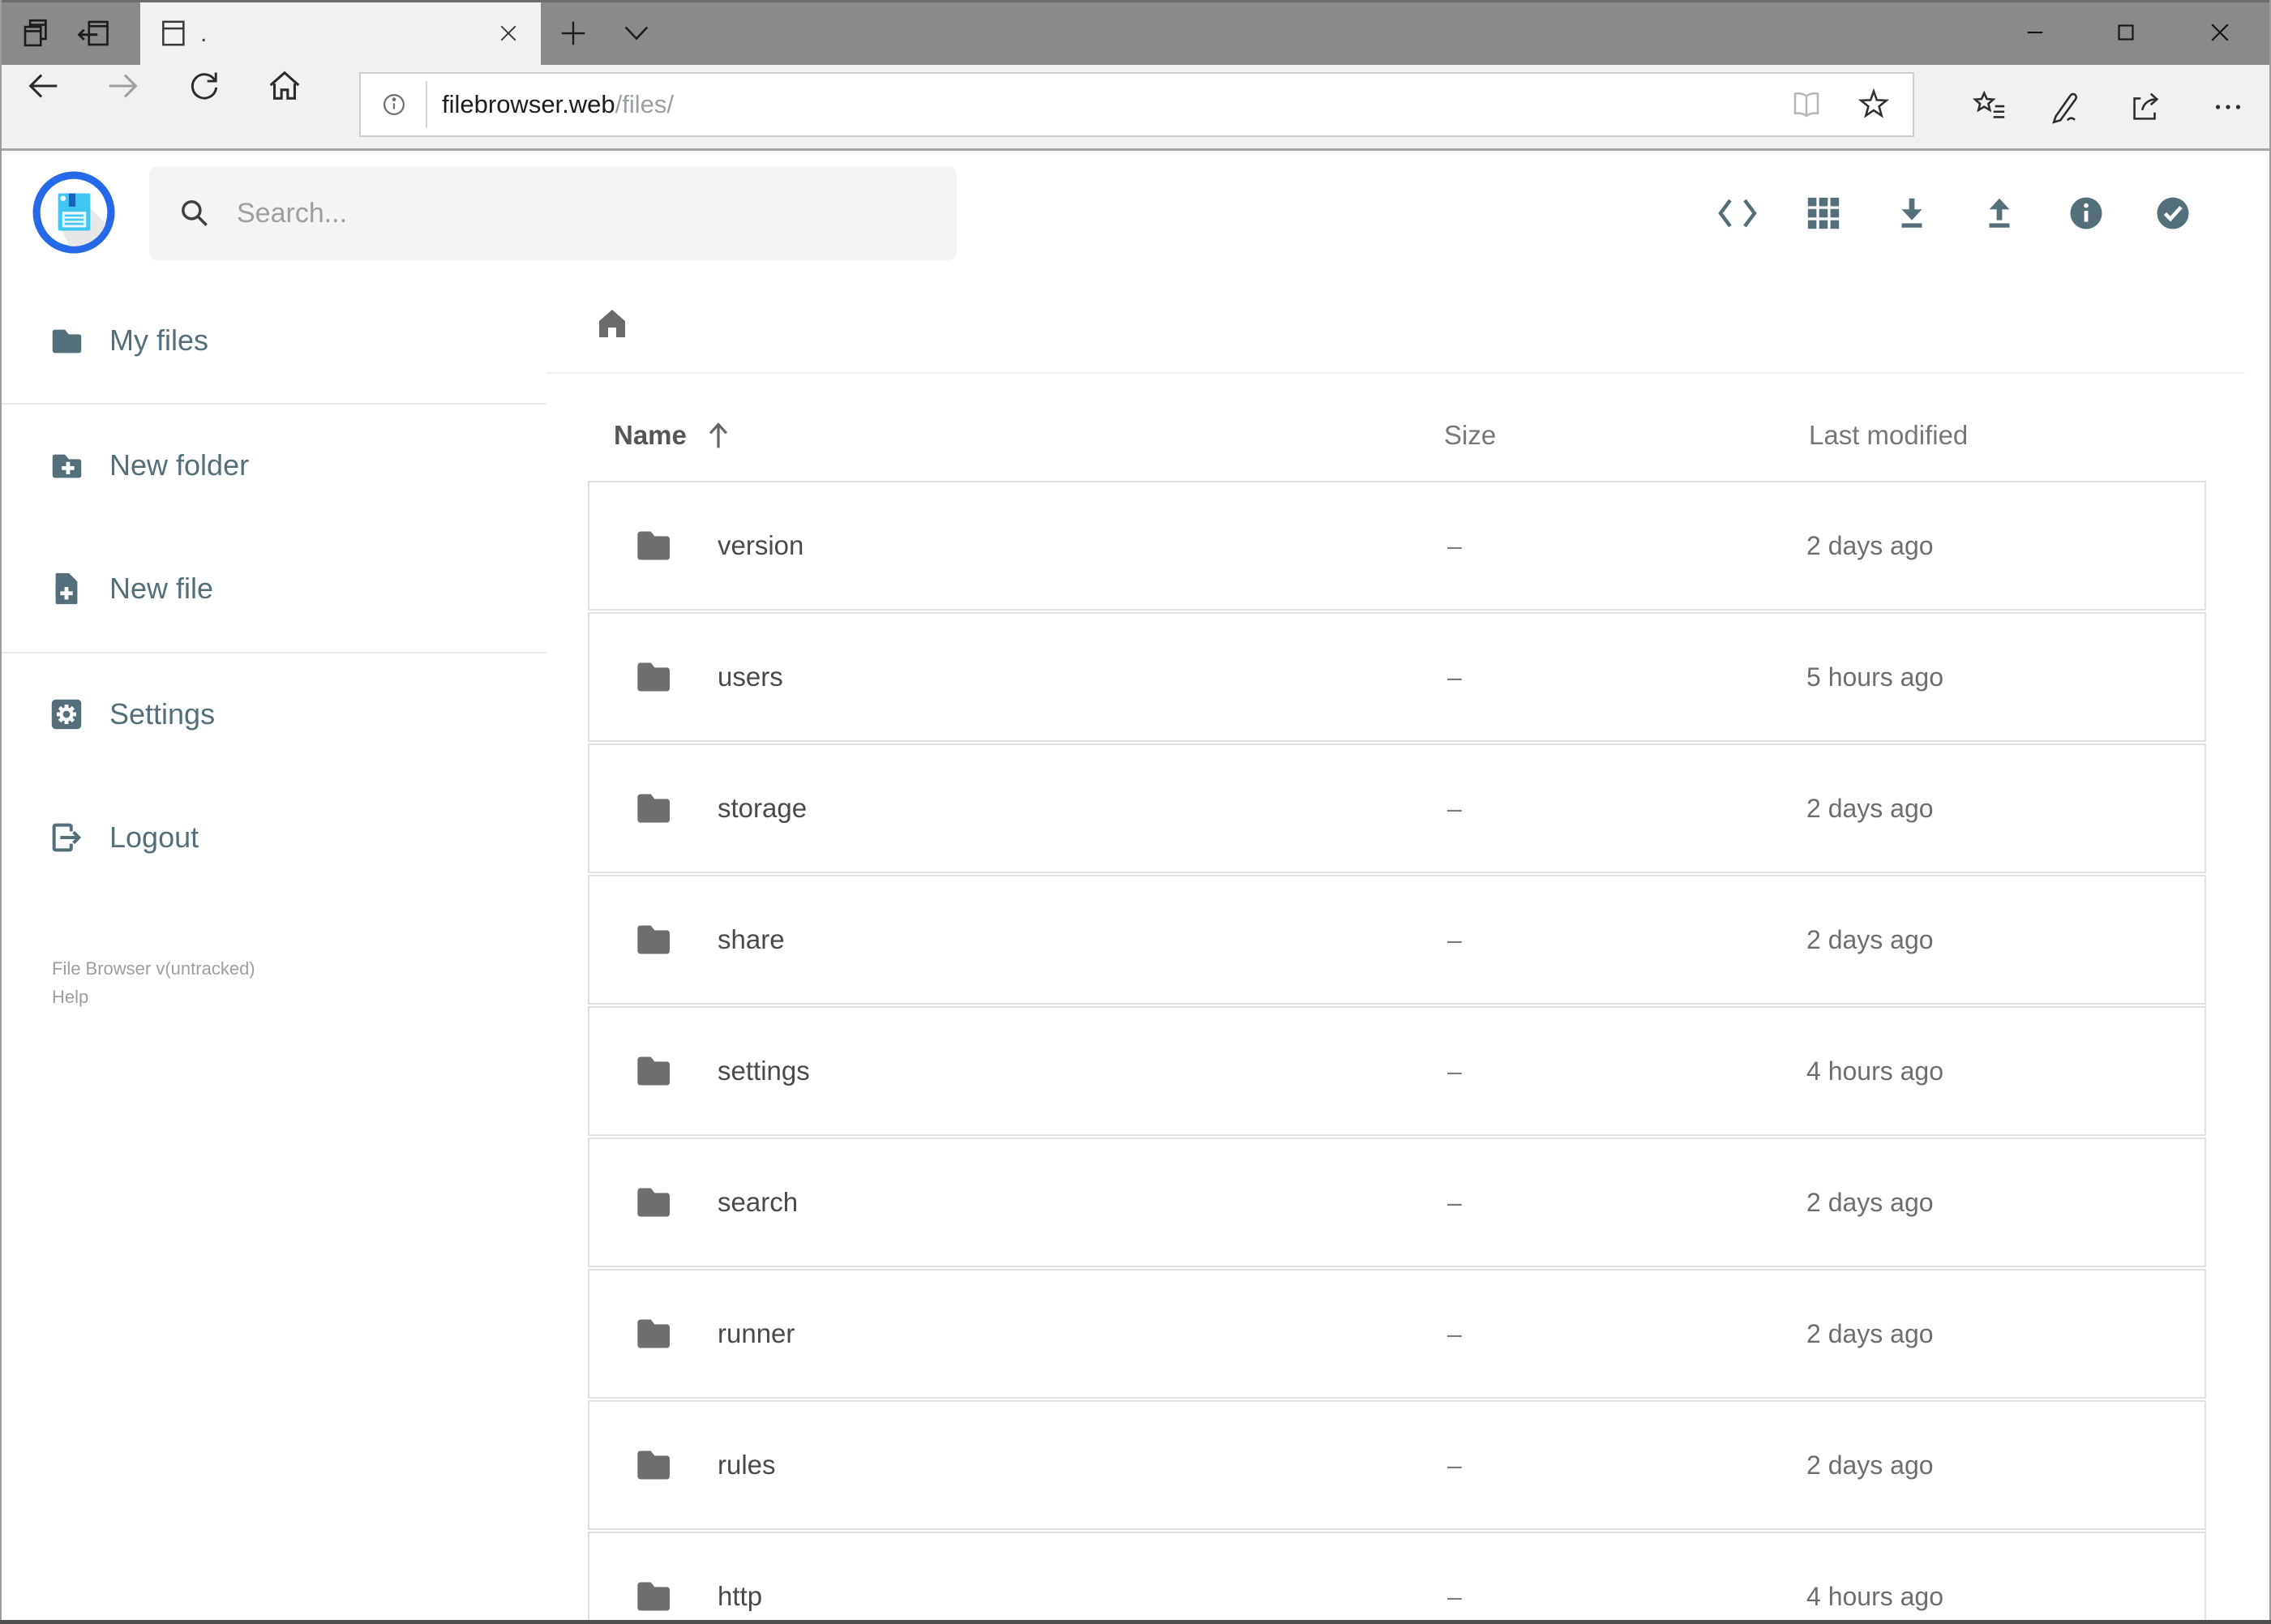 Image resolution: width=2271 pixels, height=1624 pixels. I want to click on sidebar-footer: File Browser v(untracked) Help, so click(153, 983).